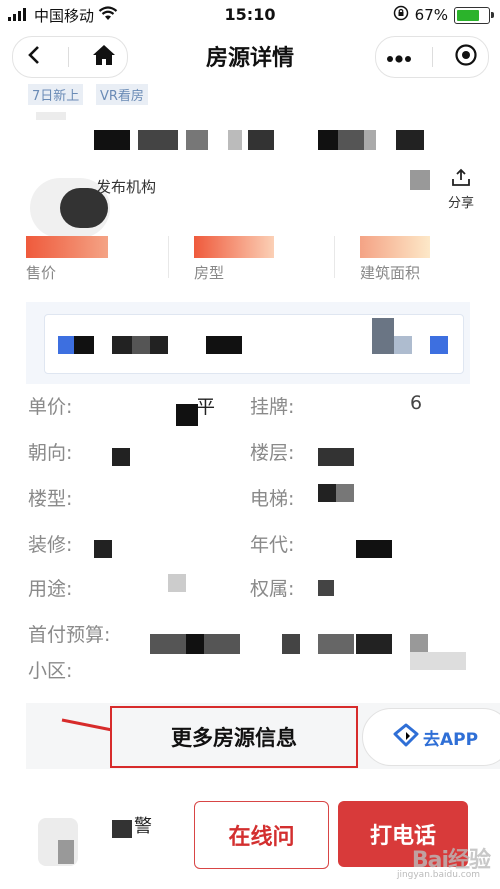 The height and width of the screenshot is (889, 500). What do you see at coordinates (50, 671) in the screenshot?
I see `label-community: 小区:` at bounding box center [50, 671].